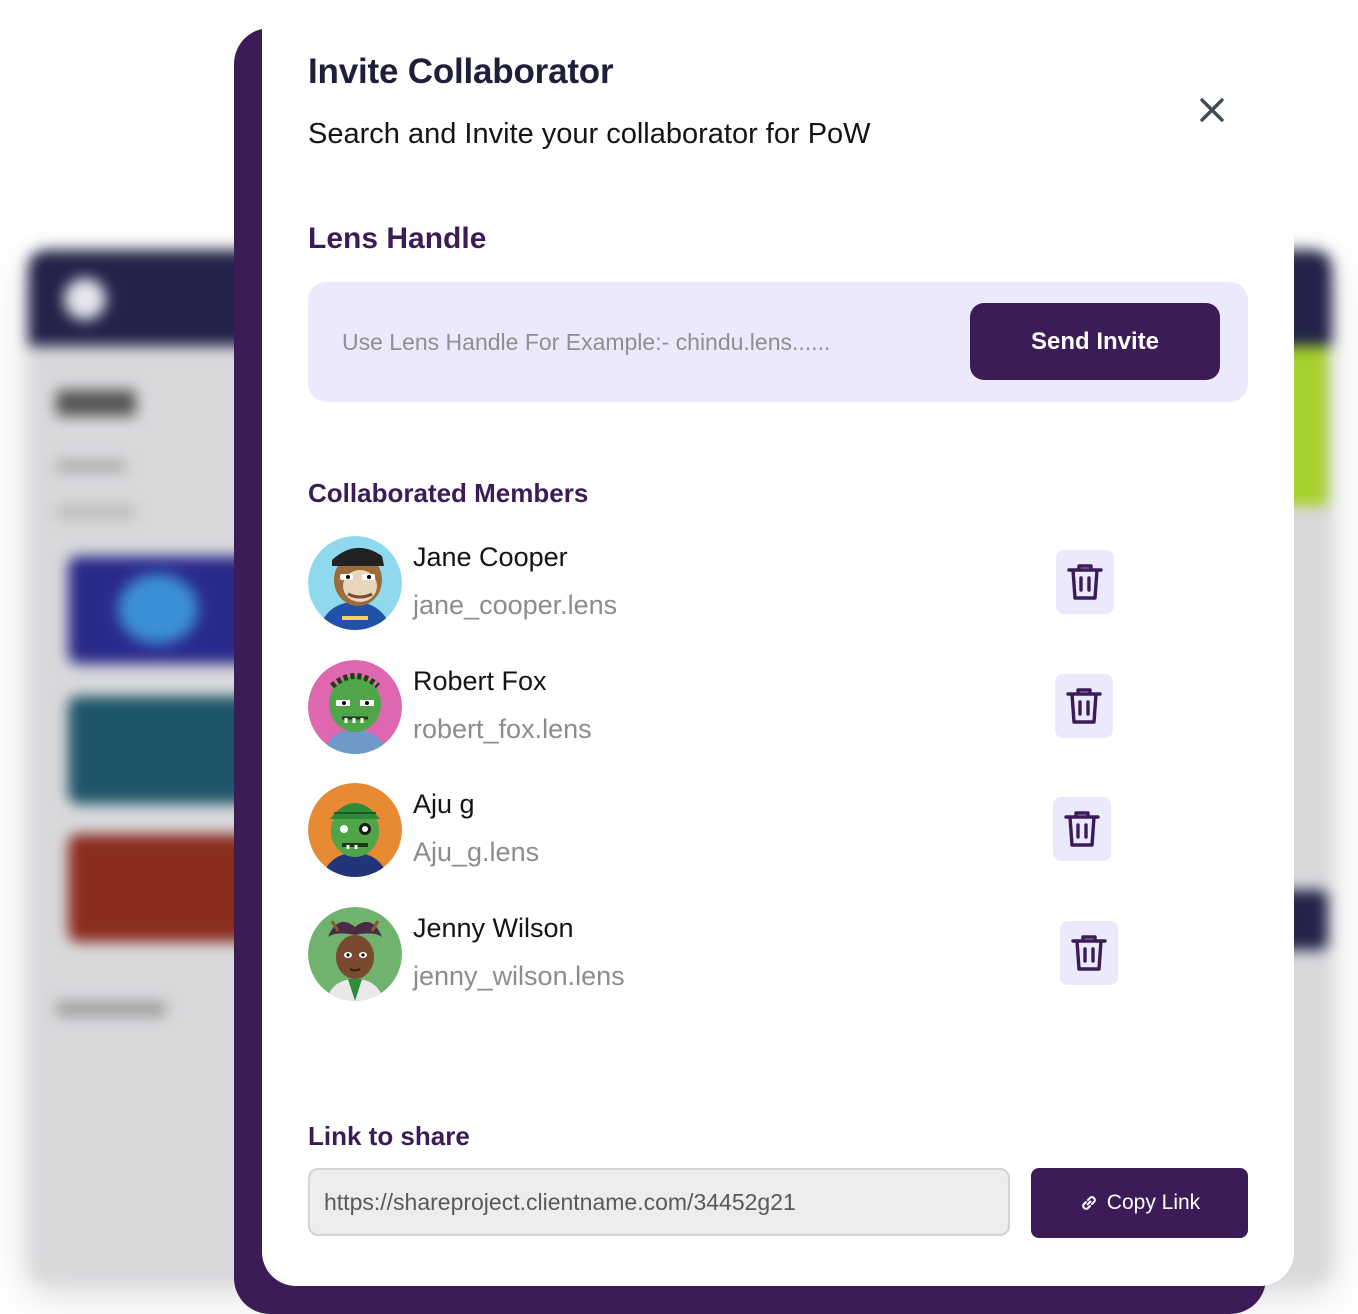  What do you see at coordinates (1095, 341) in the screenshot?
I see `send-invite-button: Send Invite` at bounding box center [1095, 341].